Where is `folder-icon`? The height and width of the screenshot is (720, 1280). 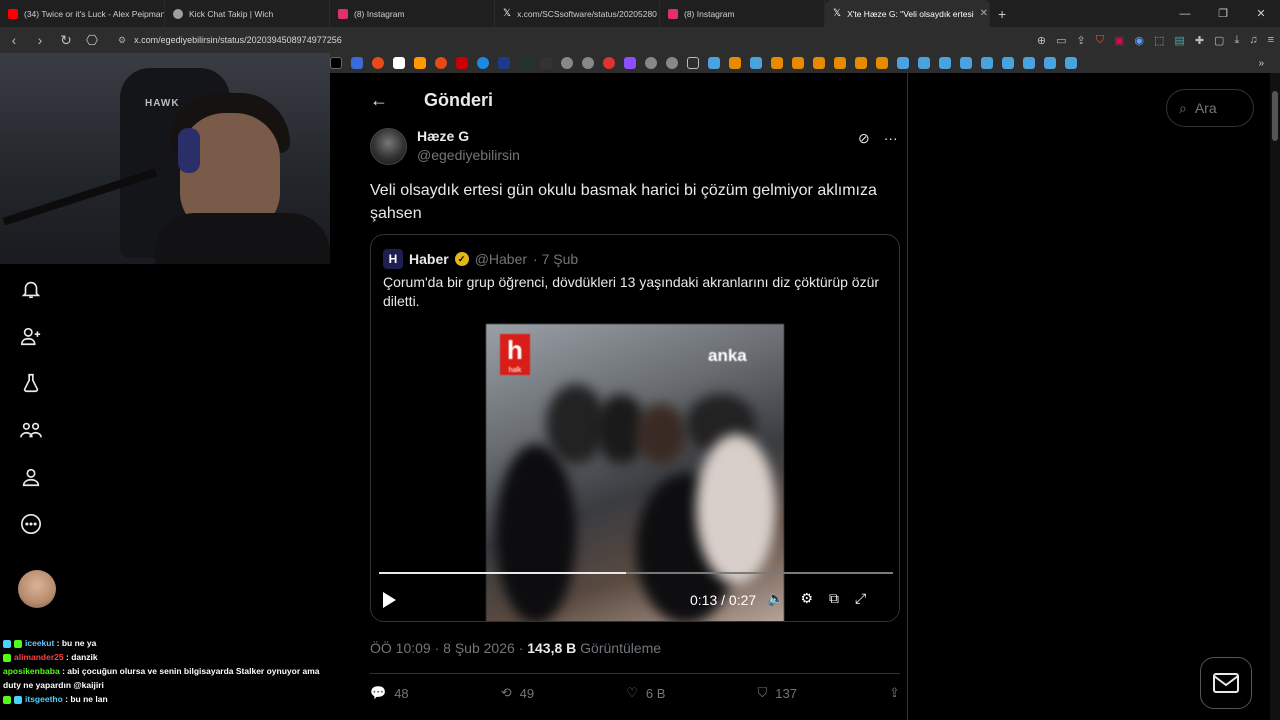
folder-icon is located at coordinates (693, 63).